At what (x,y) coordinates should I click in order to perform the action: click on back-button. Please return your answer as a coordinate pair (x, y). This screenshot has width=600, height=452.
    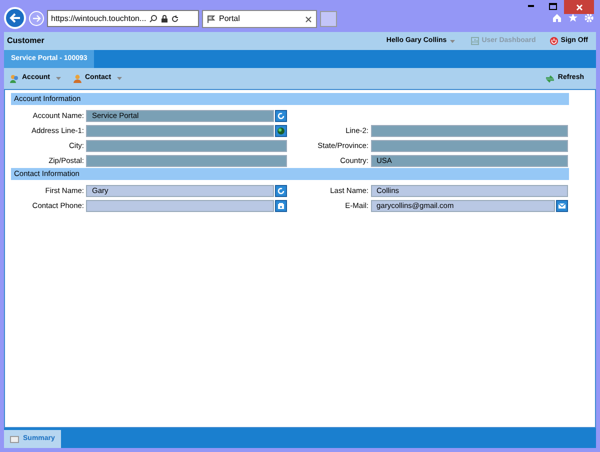
    Looking at the image, I should click on (15, 18).